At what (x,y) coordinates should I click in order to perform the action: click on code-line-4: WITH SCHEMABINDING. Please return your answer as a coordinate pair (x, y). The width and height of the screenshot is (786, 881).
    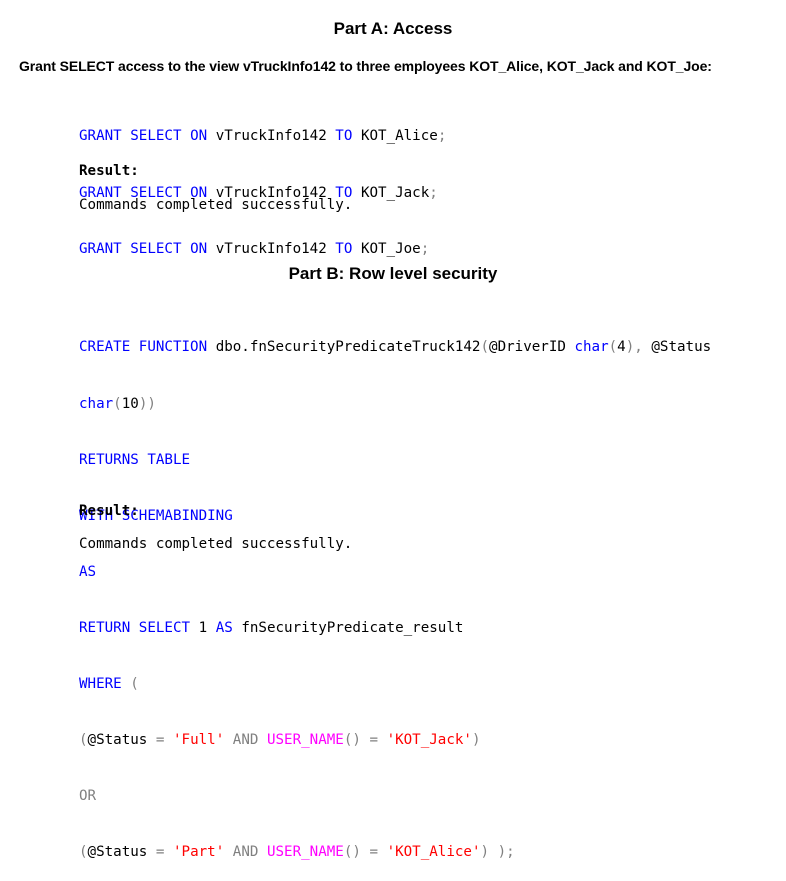
    Looking at the image, I should click on (156, 515).